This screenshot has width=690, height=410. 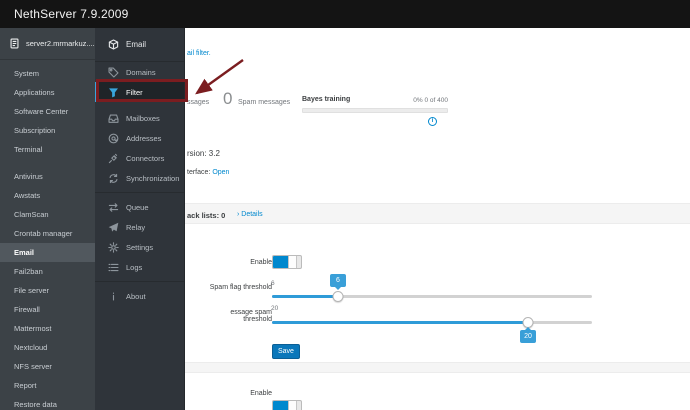 I want to click on submenu-item-synchronization: Synchronization, so click(x=139, y=178).